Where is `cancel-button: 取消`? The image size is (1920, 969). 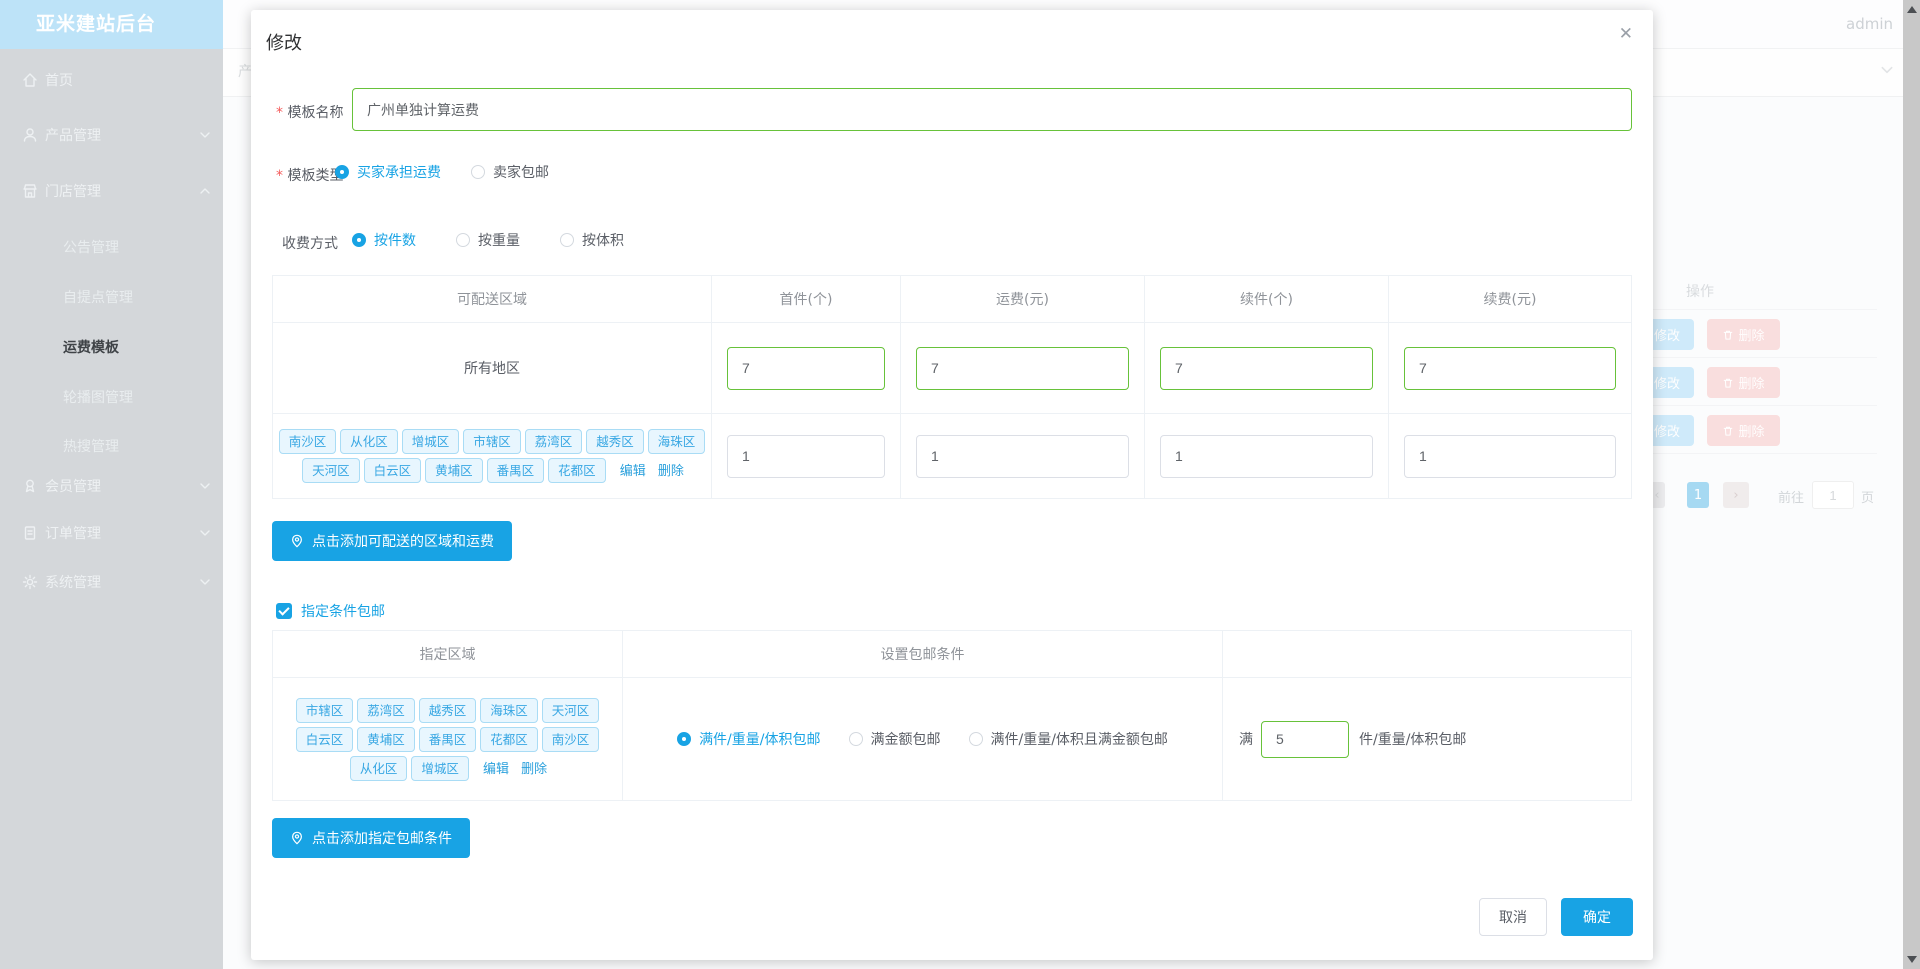
cancel-button: 取消 is located at coordinates (1513, 917).